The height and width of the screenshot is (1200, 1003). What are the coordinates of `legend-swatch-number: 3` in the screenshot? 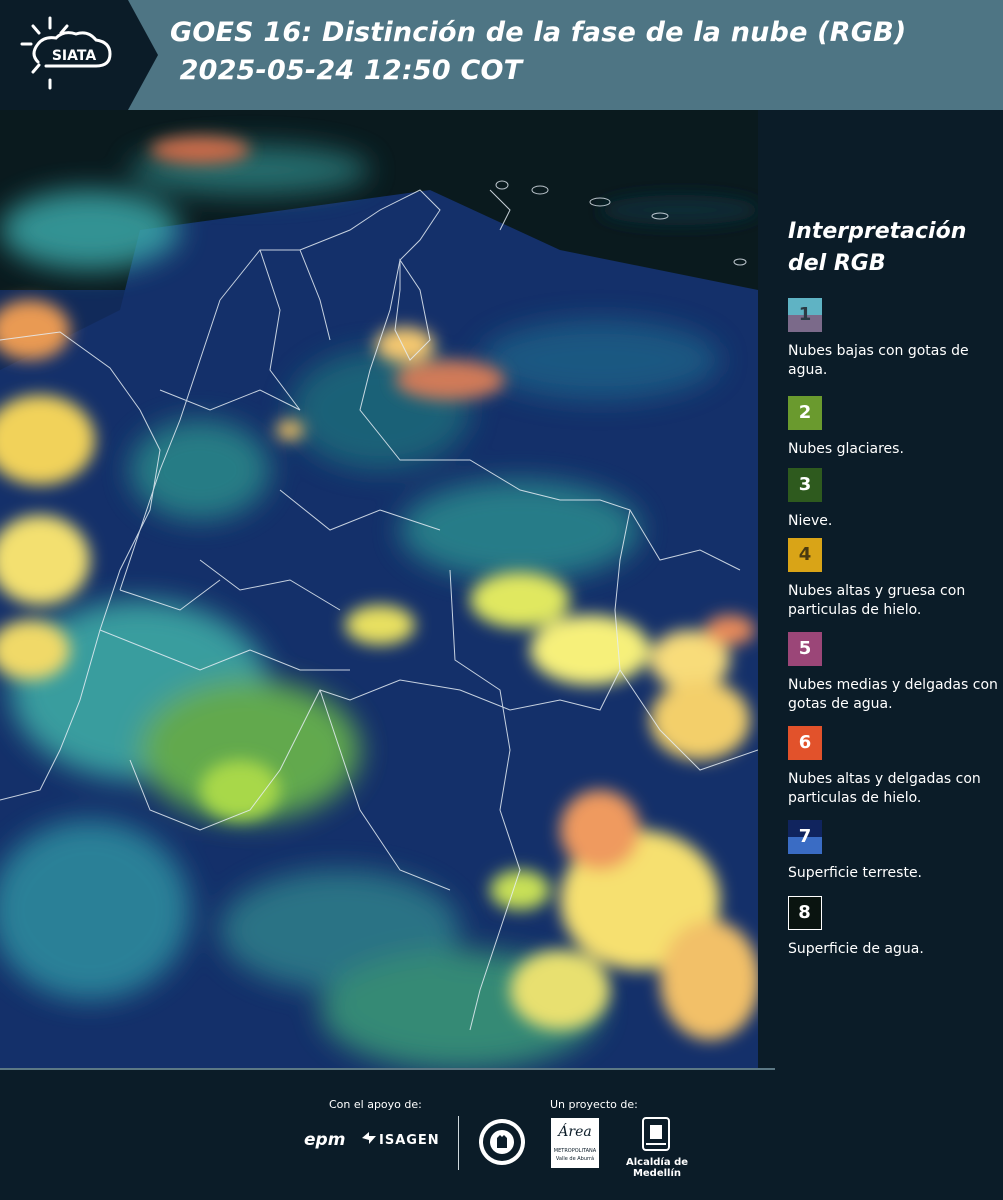 It's located at (805, 484).